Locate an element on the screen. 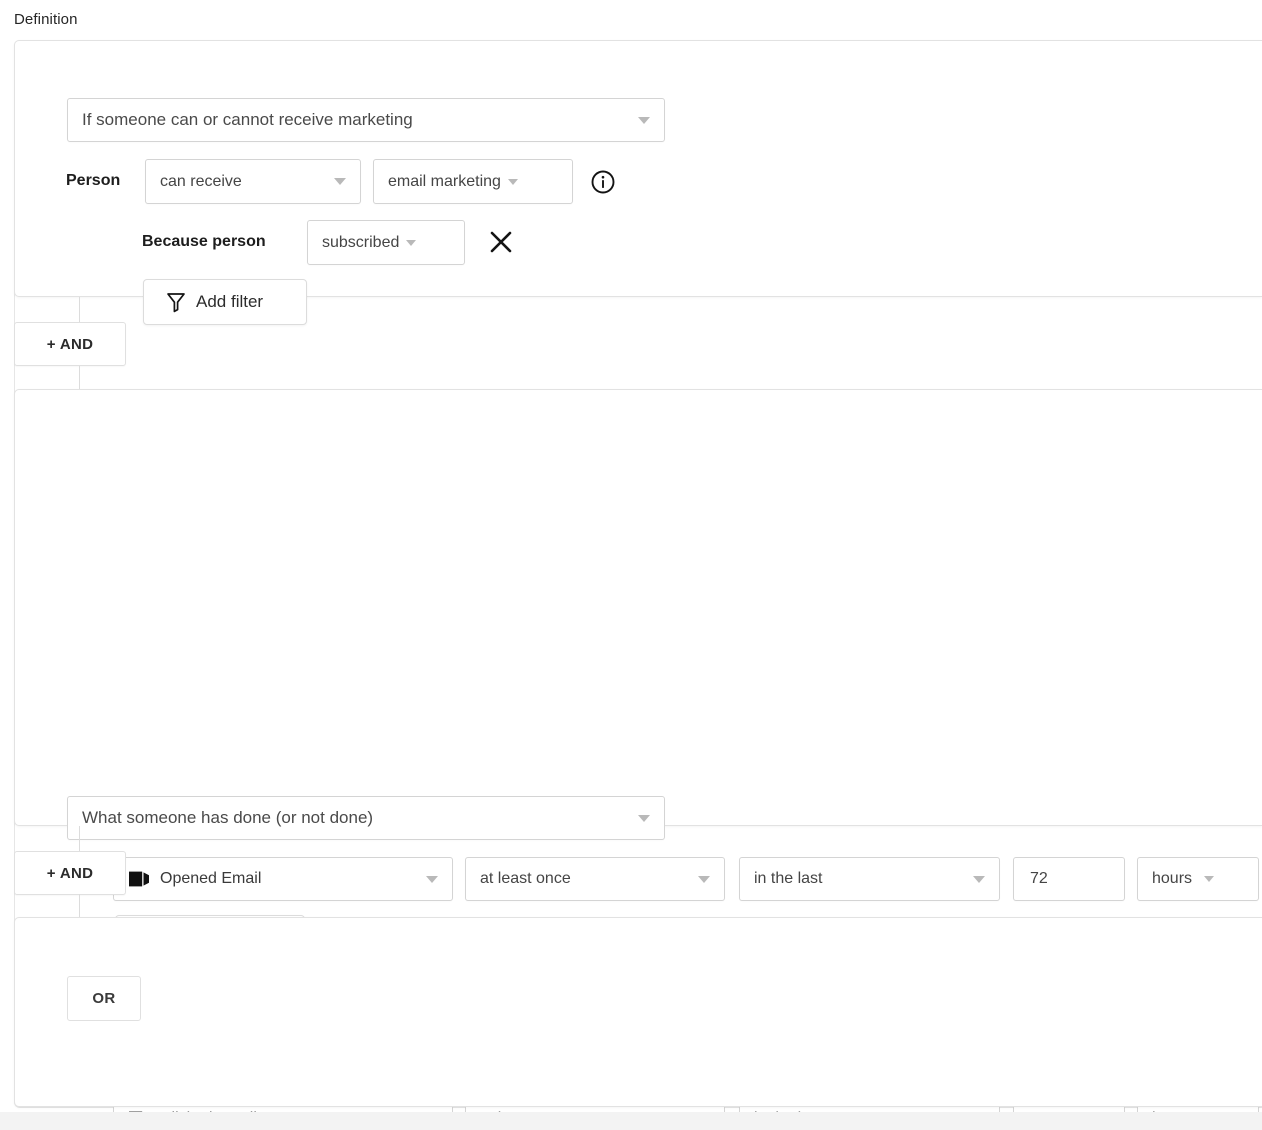 The image size is (1262, 1130). or-operator-button: OR is located at coordinates (104, 998).